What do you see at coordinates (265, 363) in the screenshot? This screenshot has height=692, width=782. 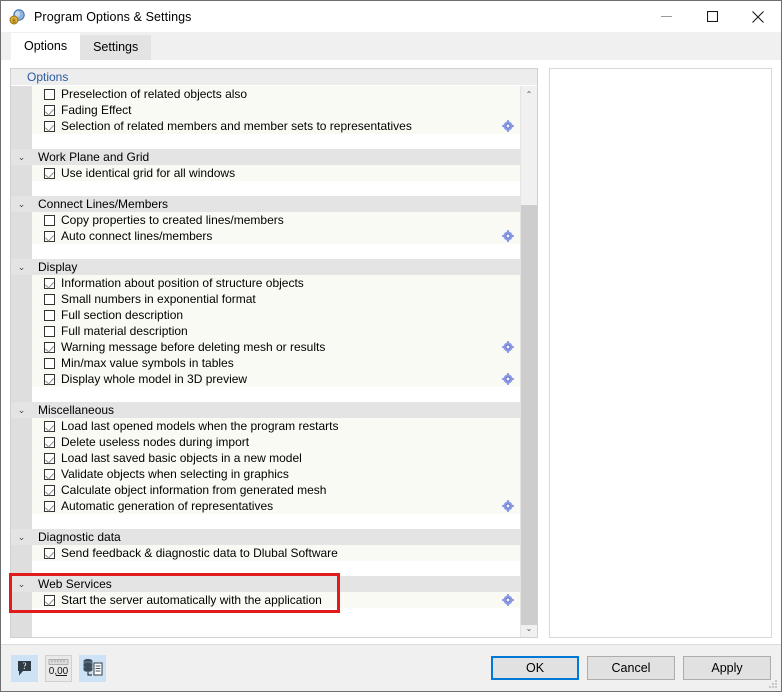 I see `option-row: Min/max value symbols in tables` at bounding box center [265, 363].